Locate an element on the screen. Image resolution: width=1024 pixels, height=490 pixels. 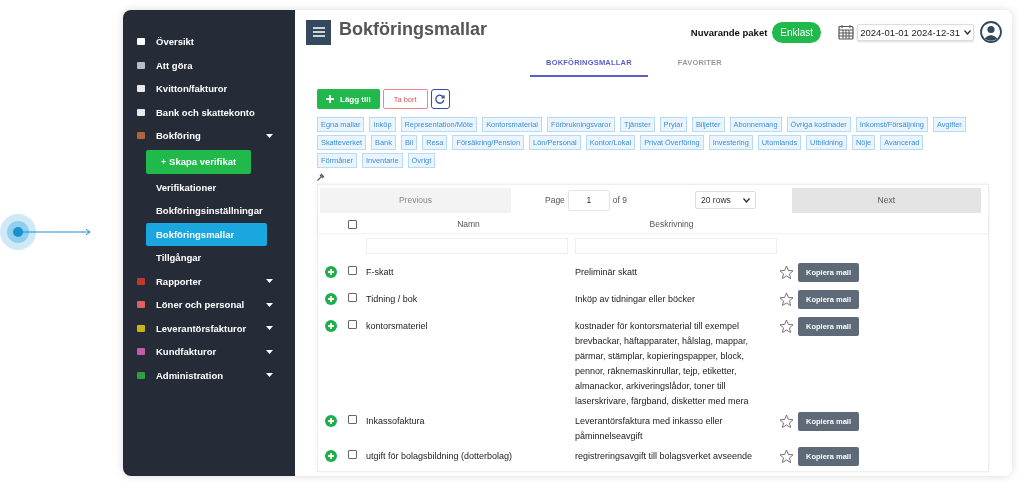
name-cell-text: Tidning / bok is located at coordinates (392, 299).